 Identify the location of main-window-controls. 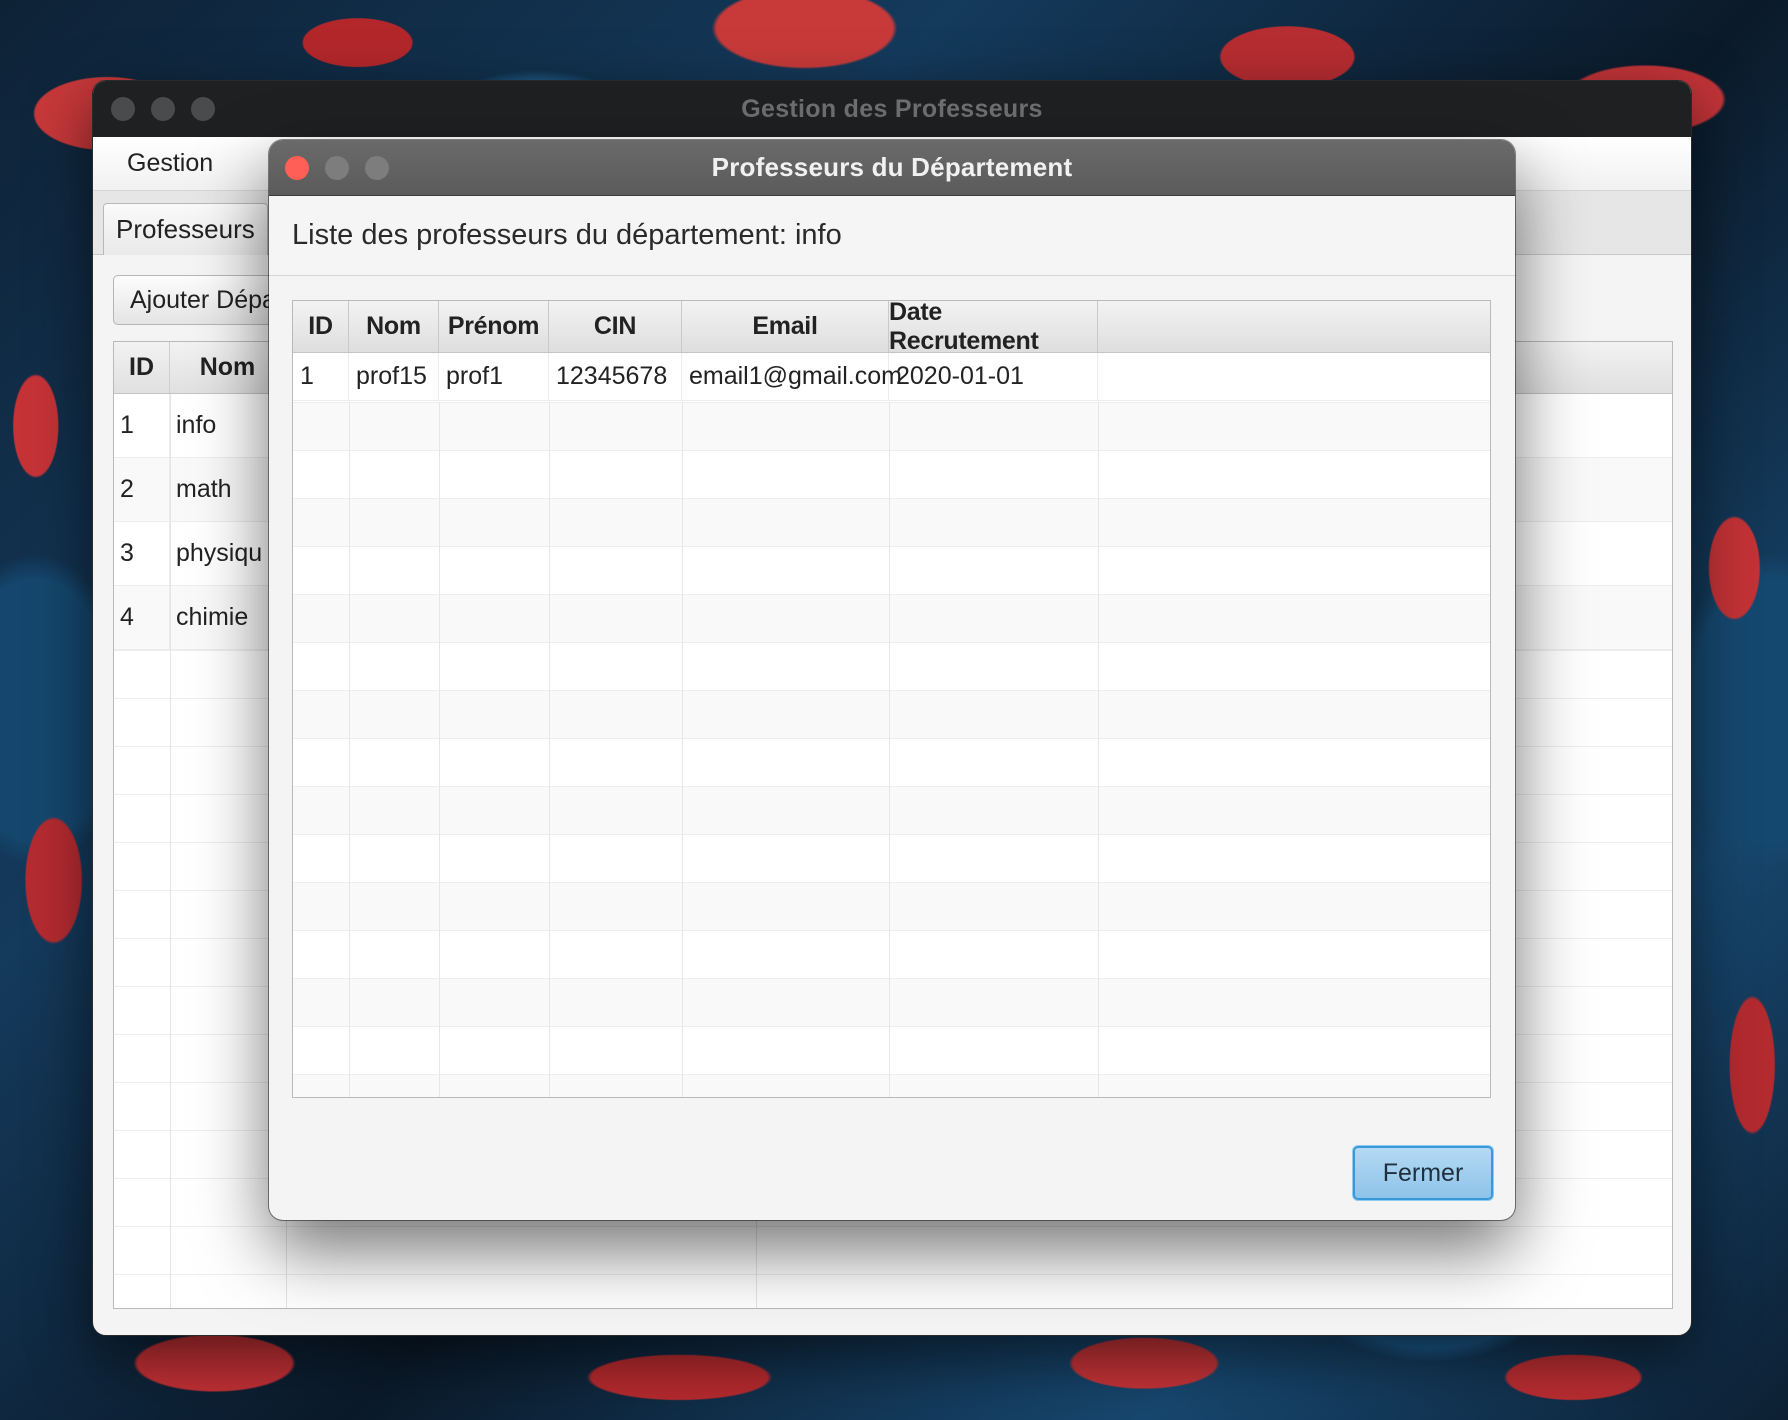
(163, 109).